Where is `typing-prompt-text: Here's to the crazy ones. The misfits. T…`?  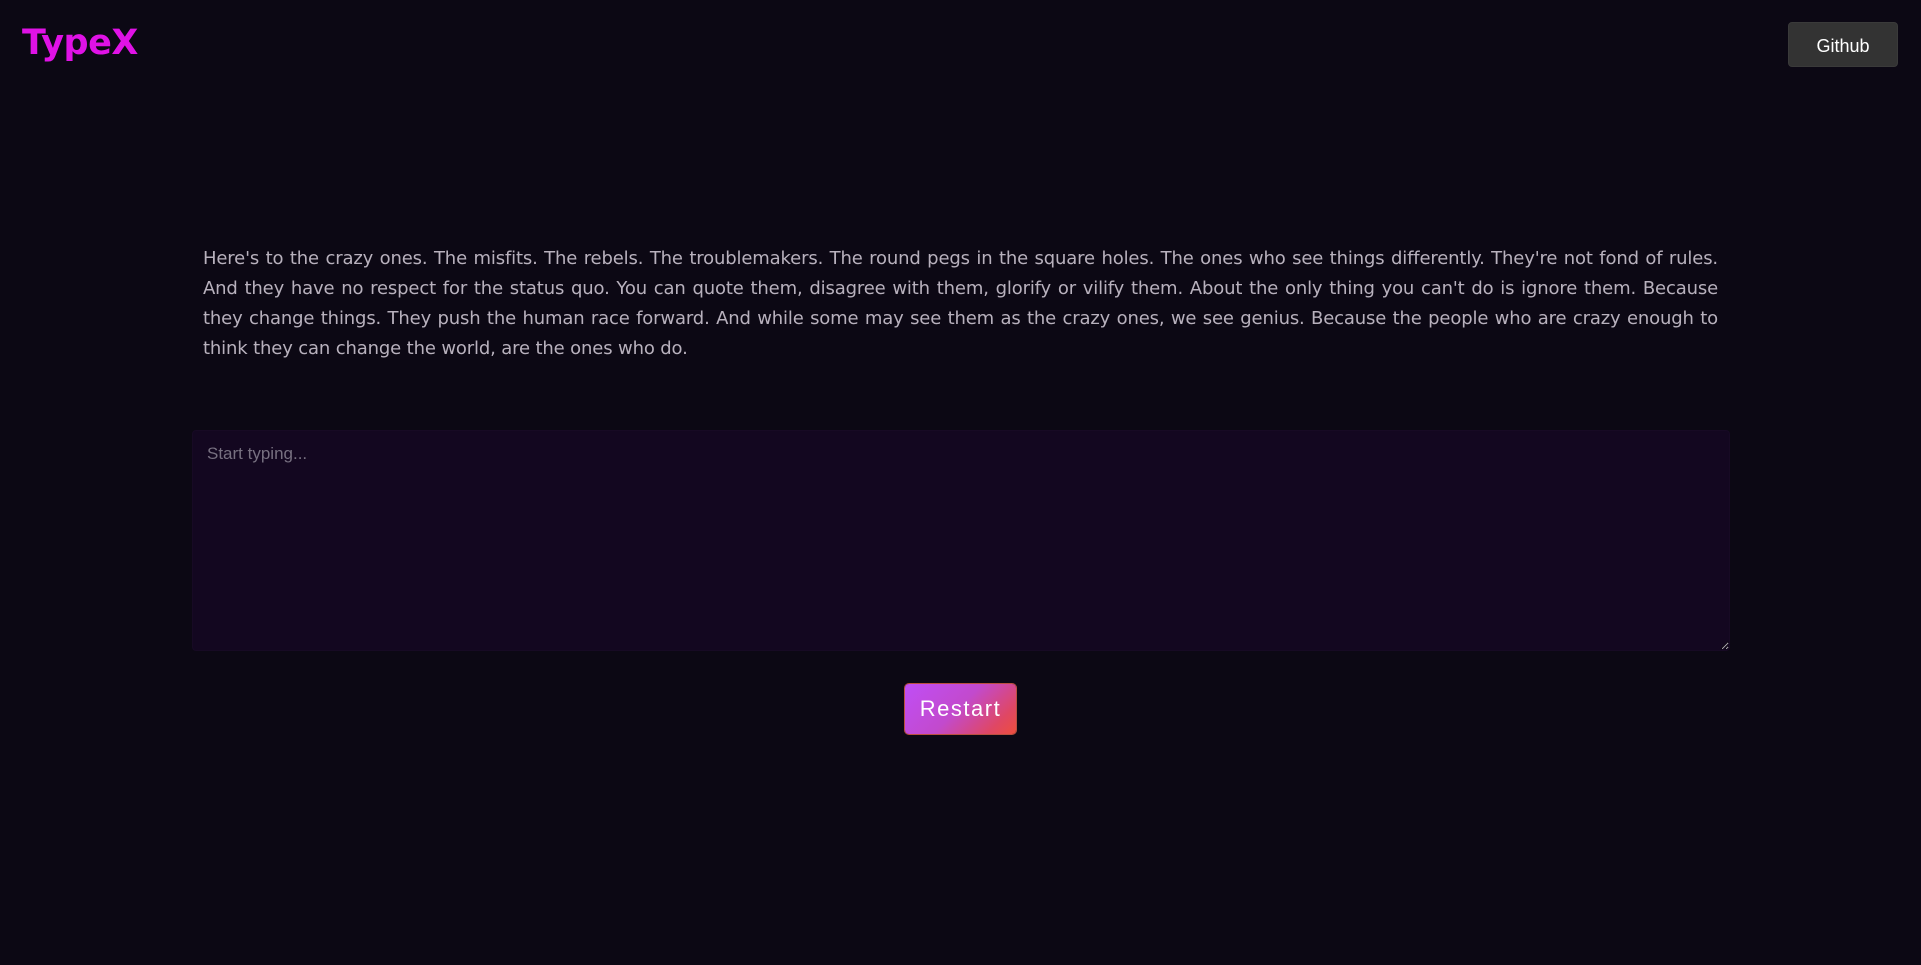 typing-prompt-text: Here's to the crazy ones. The misfits. T… is located at coordinates (960, 303).